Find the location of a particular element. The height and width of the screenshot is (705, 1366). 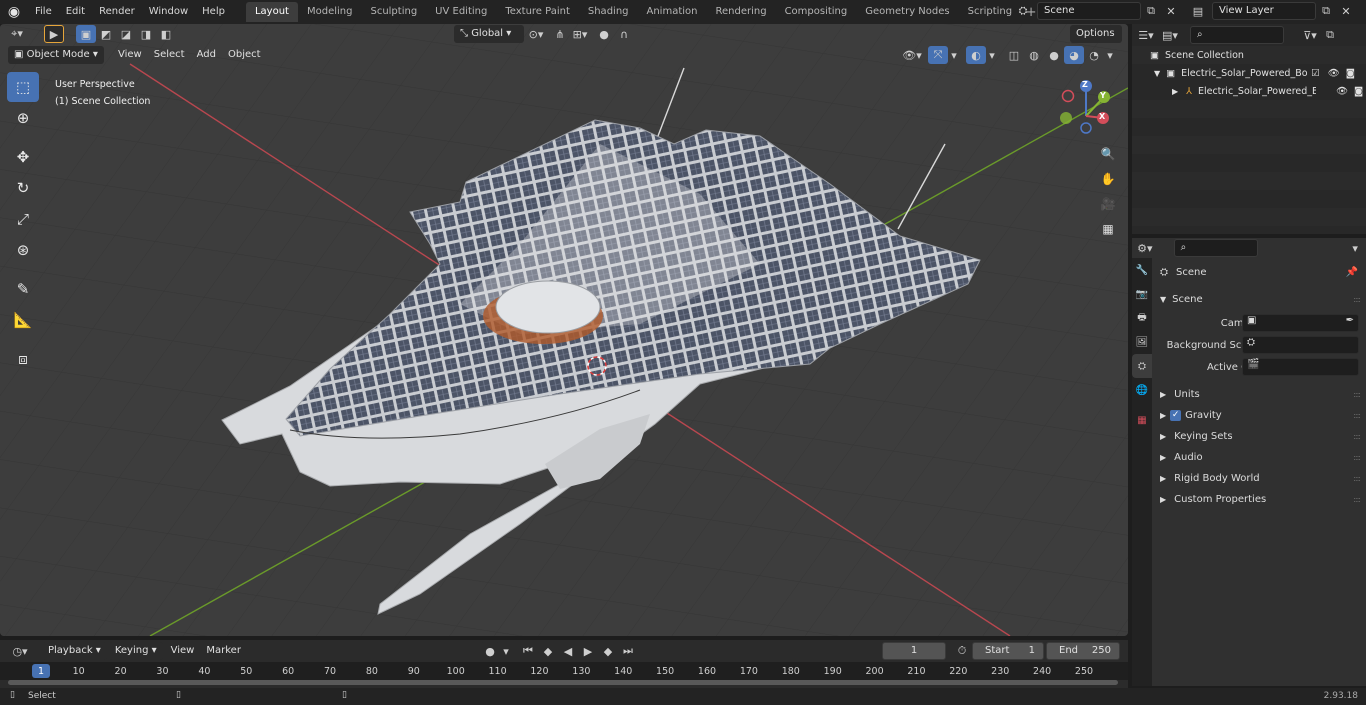

start-frame-field: Start 1 is located at coordinates (1008, 651).